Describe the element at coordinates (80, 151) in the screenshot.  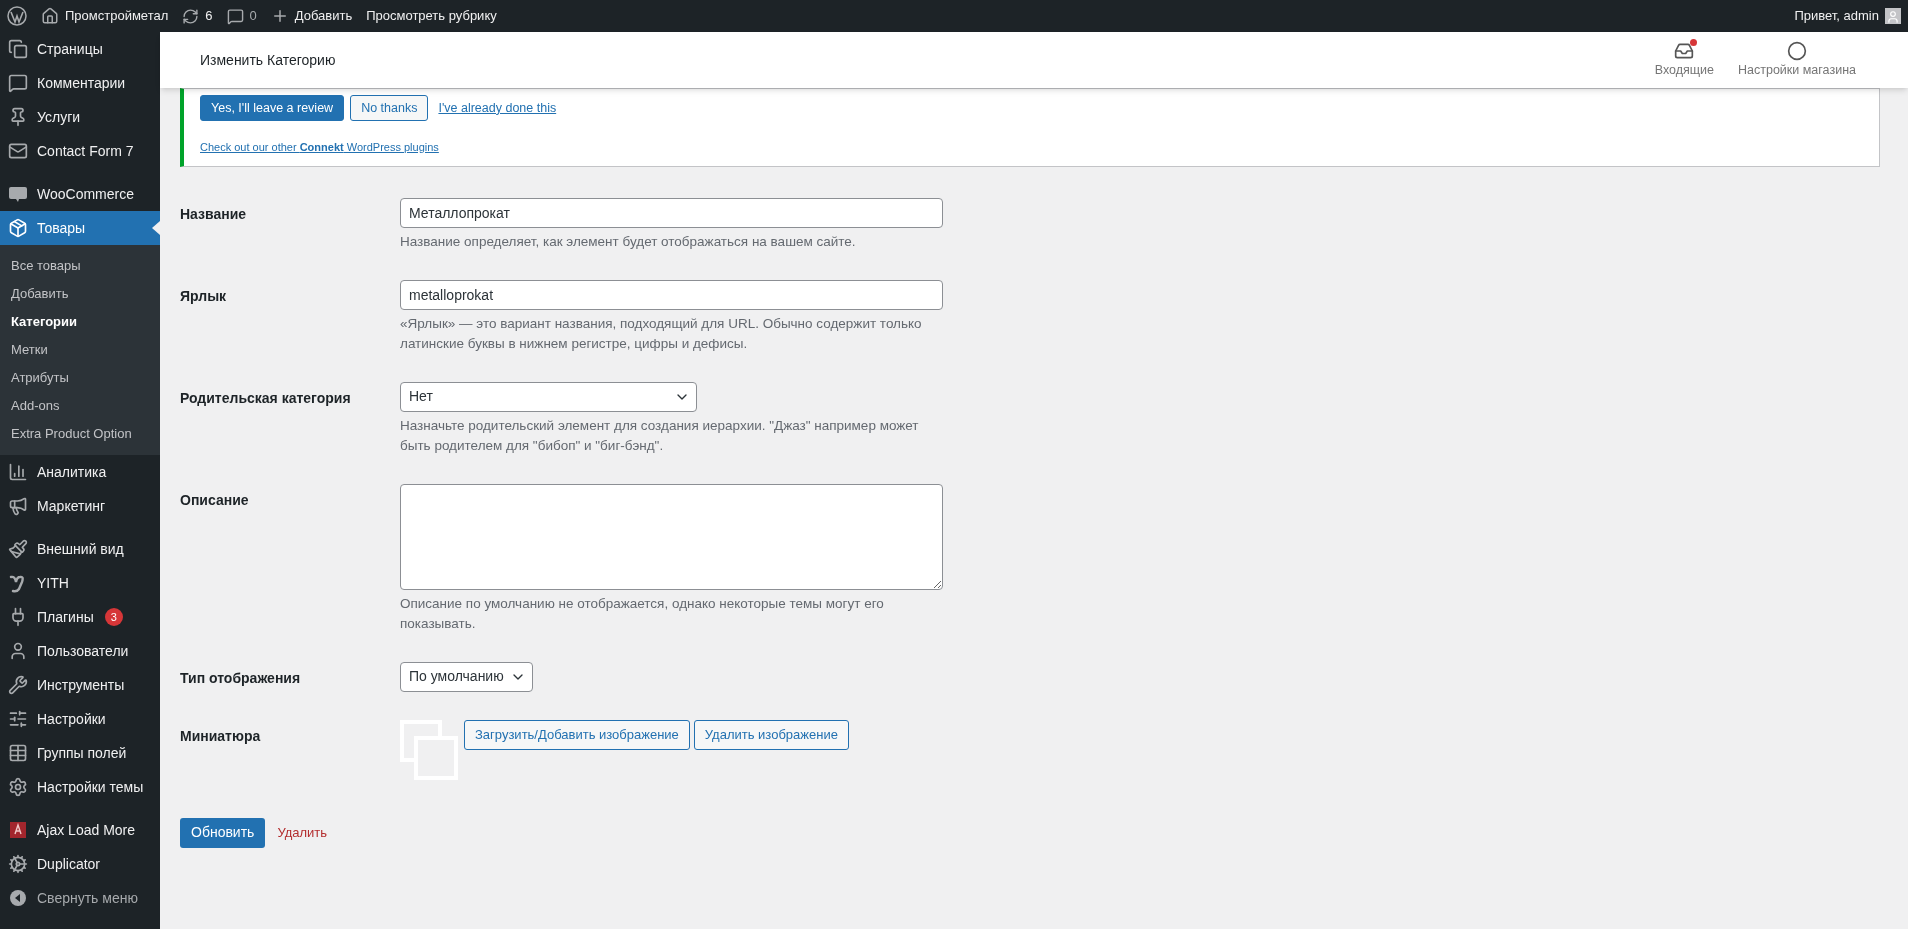
I see `sidebar-item: Contact Form 7` at that location.